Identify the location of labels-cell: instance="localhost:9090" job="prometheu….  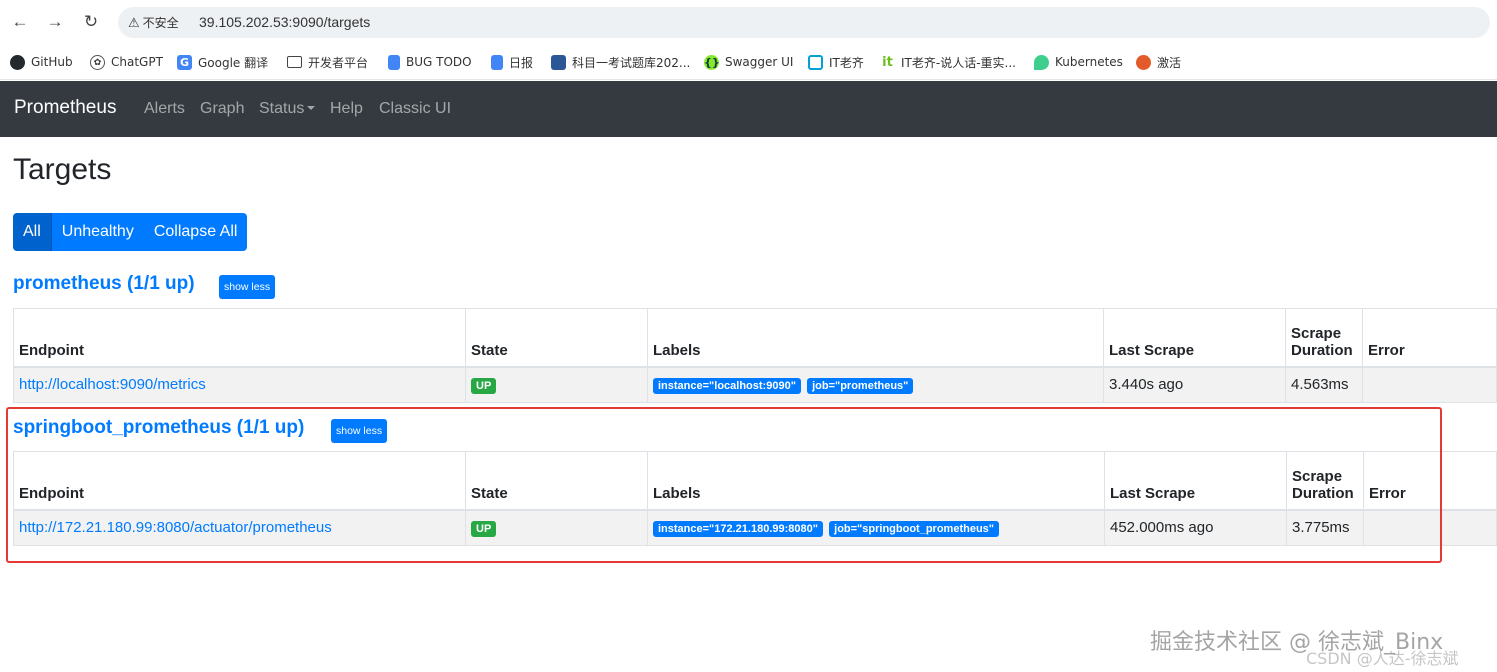
(875, 384).